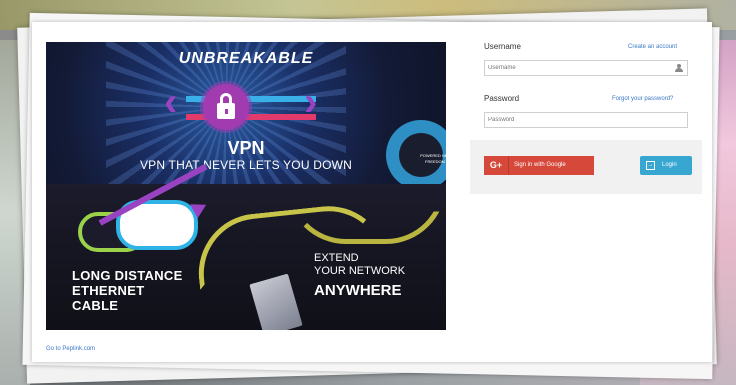 The image size is (736, 385). What do you see at coordinates (573, 120) in the screenshot?
I see `password-input` at bounding box center [573, 120].